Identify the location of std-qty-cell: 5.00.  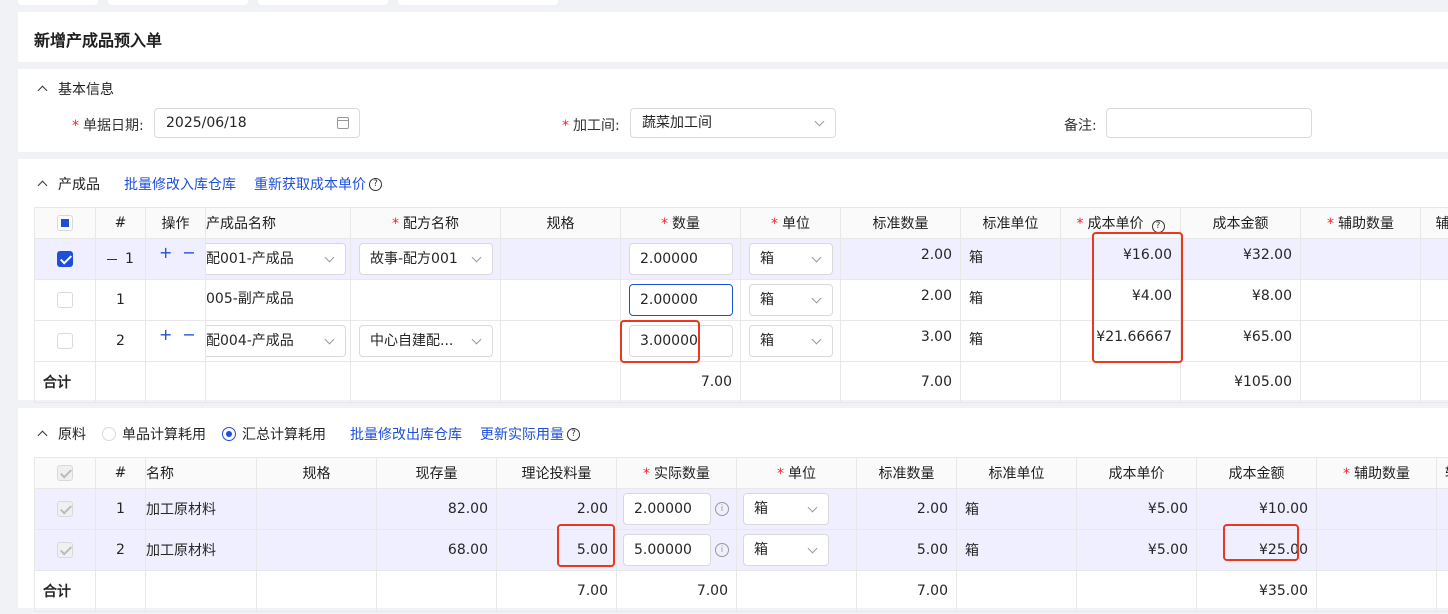
(906, 550).